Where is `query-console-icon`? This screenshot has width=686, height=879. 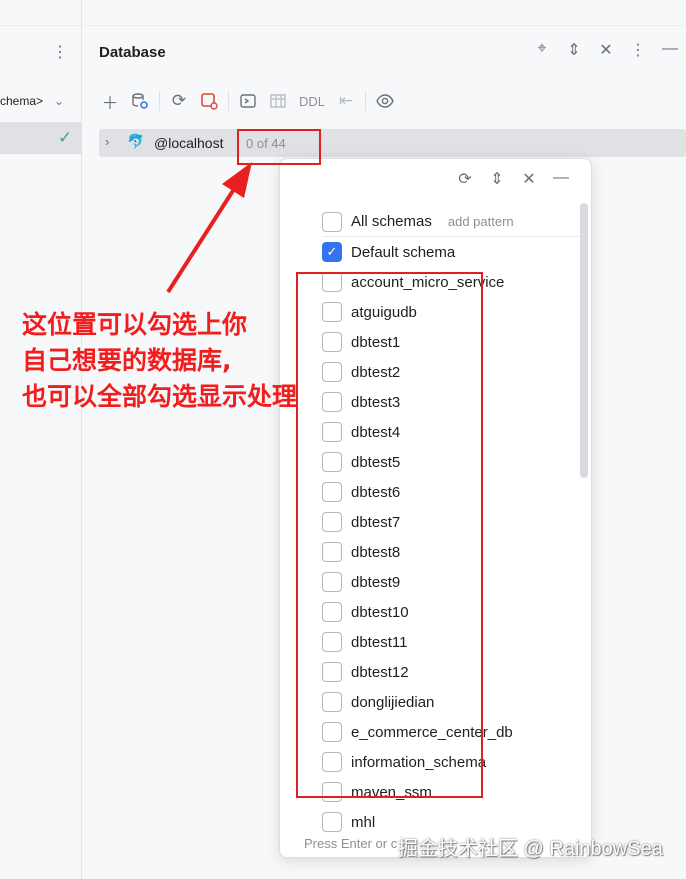
query-console-icon is located at coordinates (248, 101).